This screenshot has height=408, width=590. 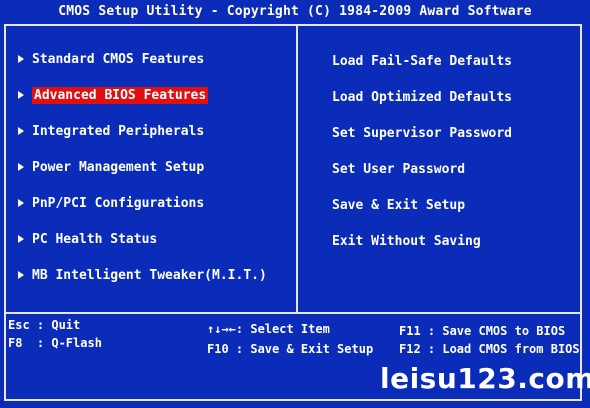 What do you see at coordinates (268, 329) in the screenshot?
I see `footer-select-item: ↑↓→←: Select Item` at bounding box center [268, 329].